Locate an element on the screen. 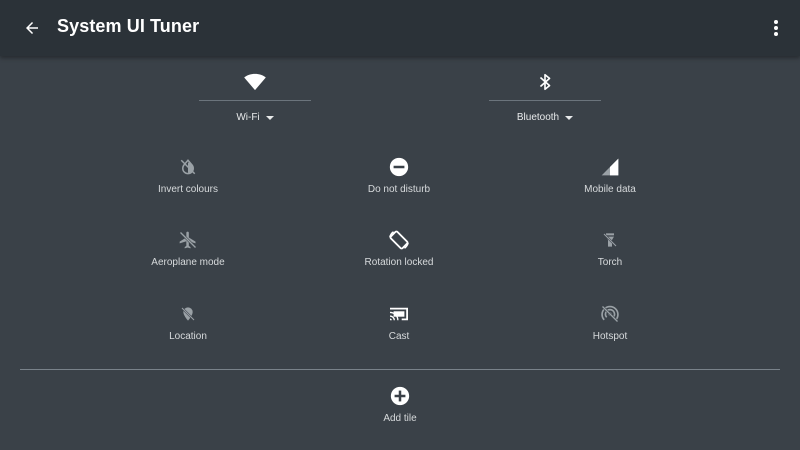 This screenshot has height=450, width=800. airplane-mode-off-icon is located at coordinates (188, 240).